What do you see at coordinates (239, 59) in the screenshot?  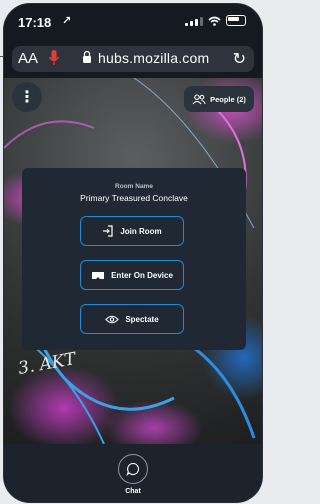 I see `reload-icon: ↻` at bounding box center [239, 59].